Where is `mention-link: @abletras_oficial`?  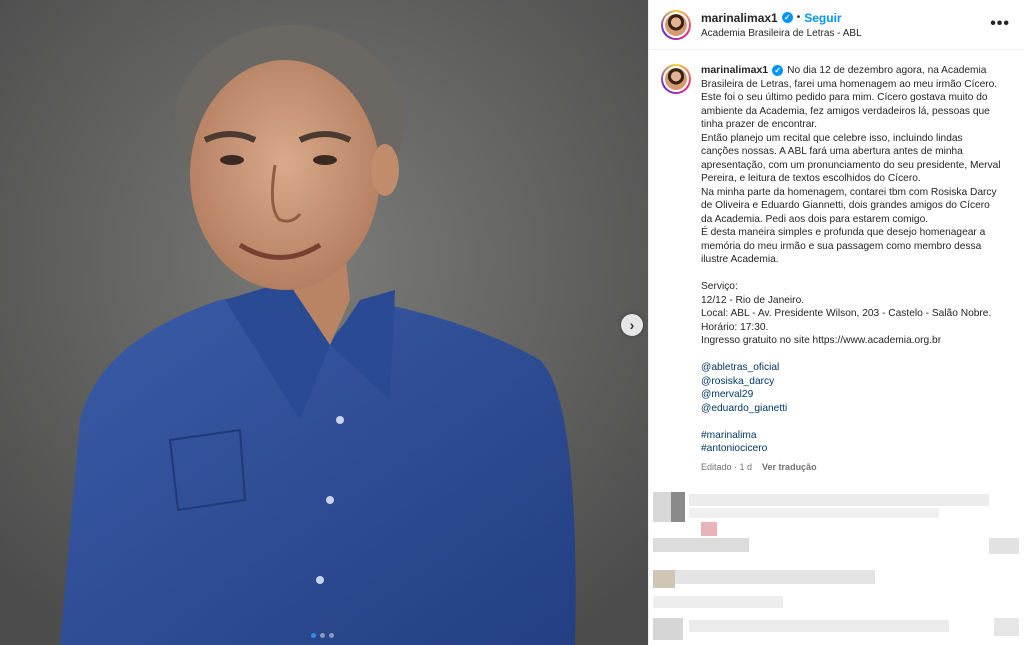
mention-link: @abletras_oficial is located at coordinates (851, 368).